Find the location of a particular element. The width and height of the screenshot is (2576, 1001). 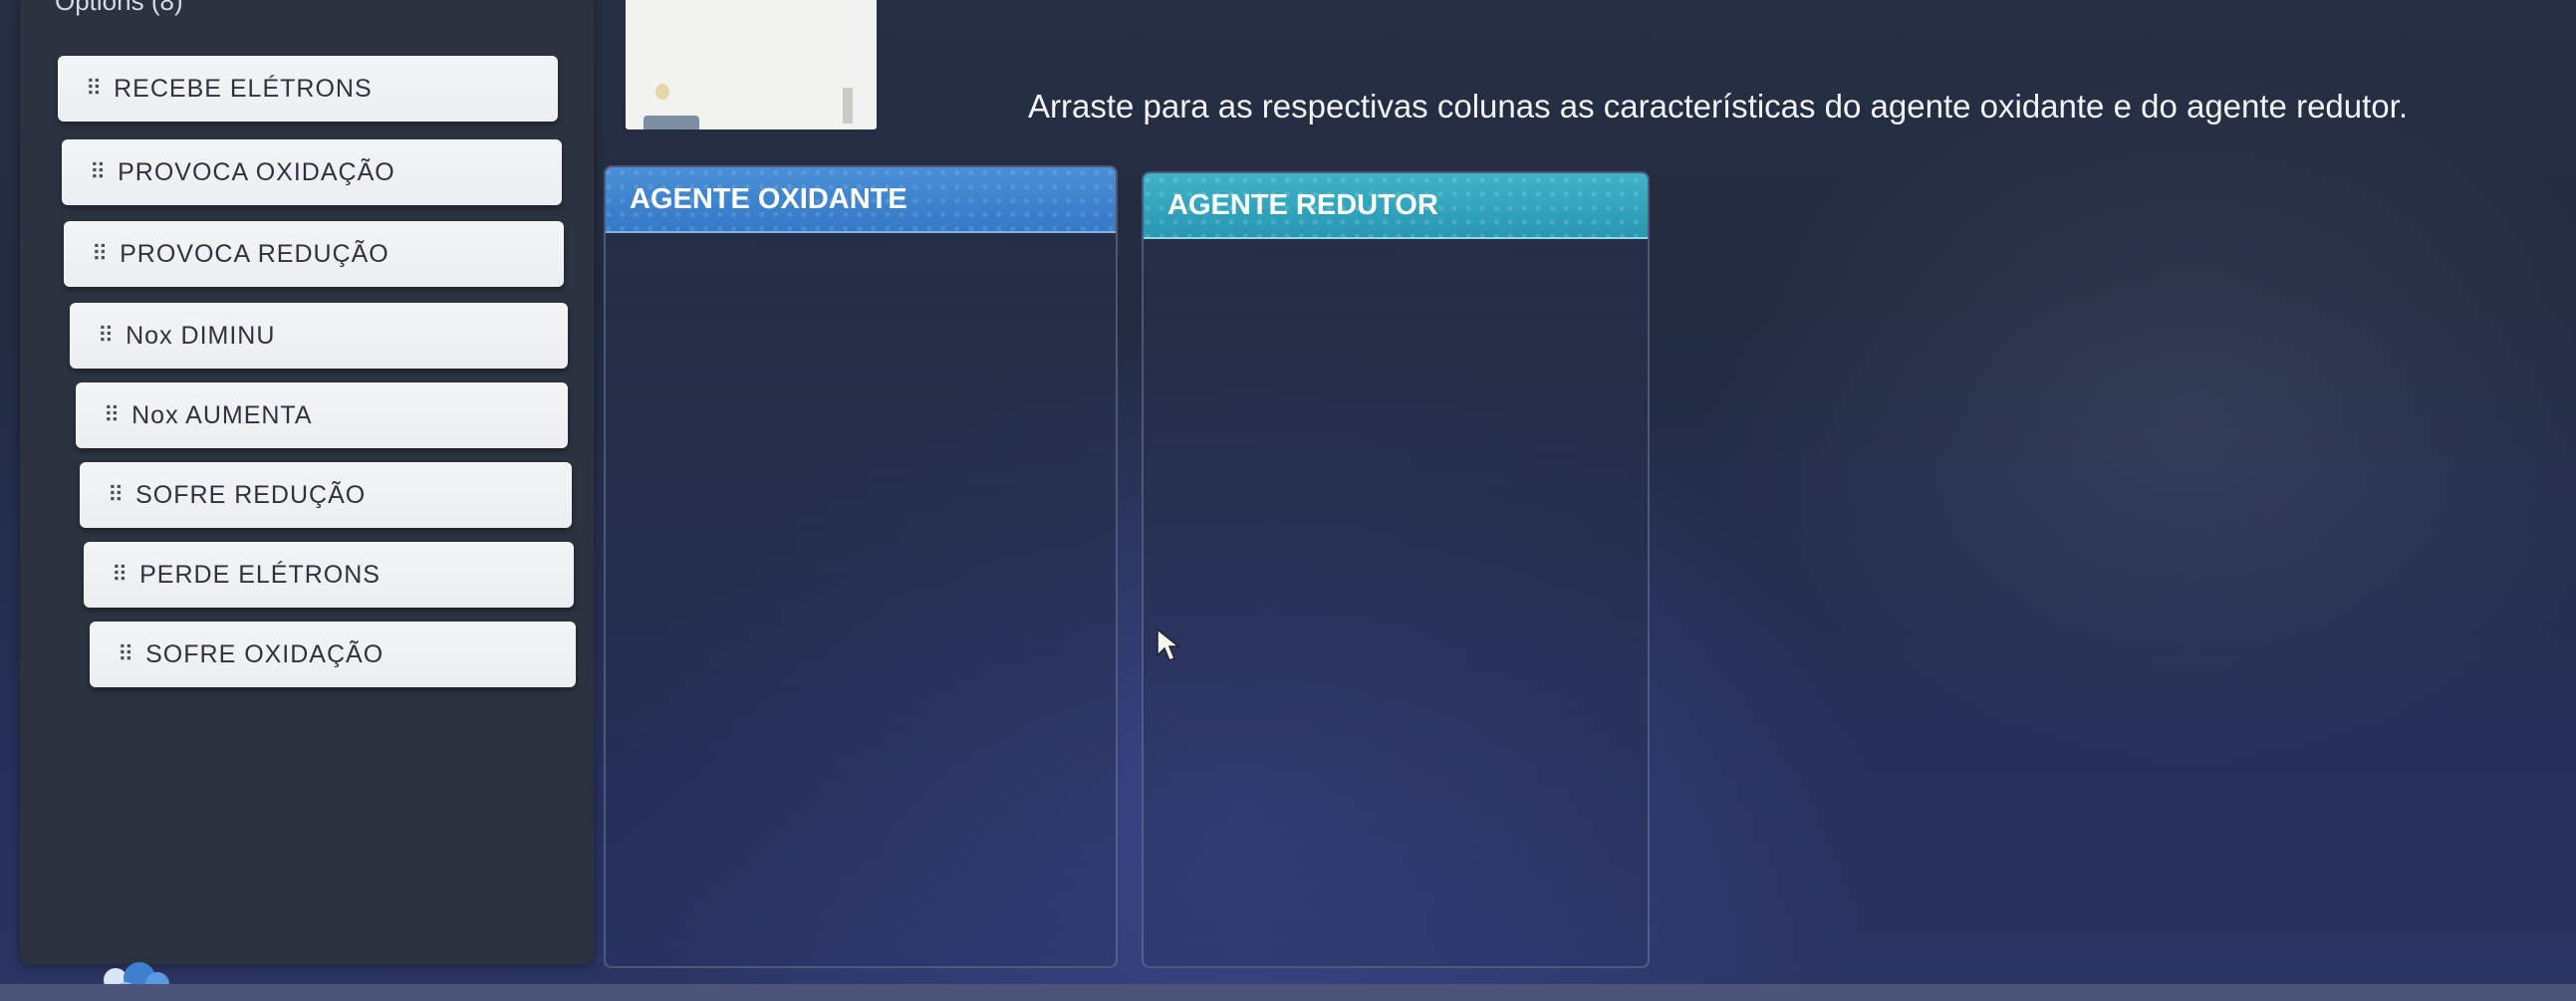

option-card-nox-diminu: ⠿ Nox DIMINU is located at coordinates (319, 336).